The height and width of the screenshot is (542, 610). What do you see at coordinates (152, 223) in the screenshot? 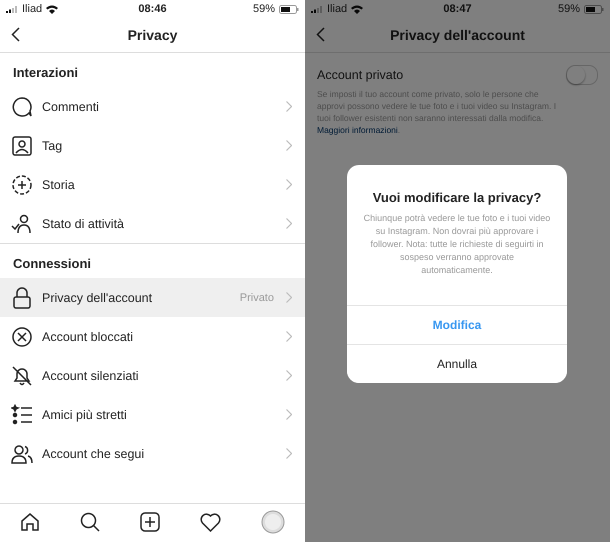
I see `settings-item: Stato di attività` at bounding box center [152, 223].